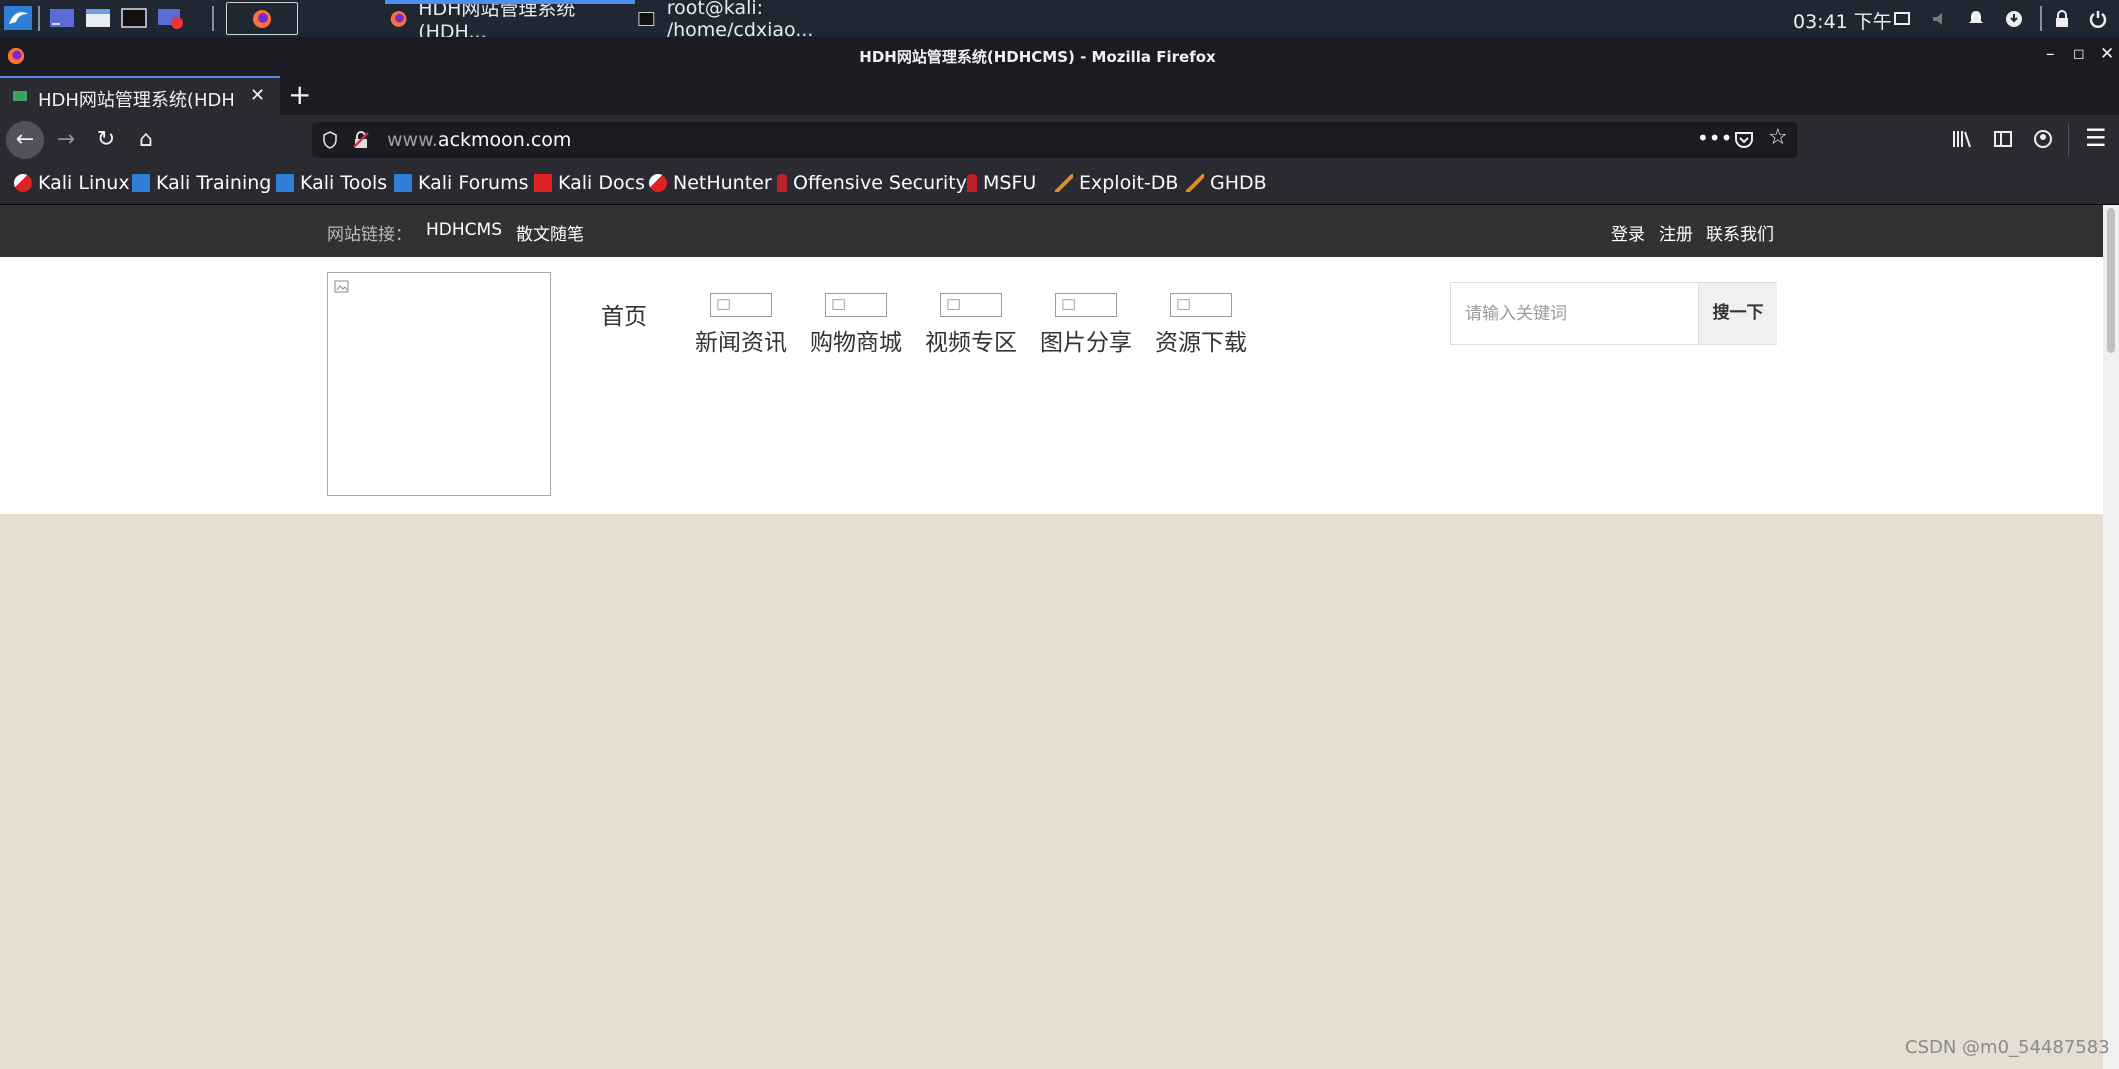 The height and width of the screenshot is (1069, 2119). What do you see at coordinates (330, 140) in the screenshot?
I see `tracking-shield-icon` at bounding box center [330, 140].